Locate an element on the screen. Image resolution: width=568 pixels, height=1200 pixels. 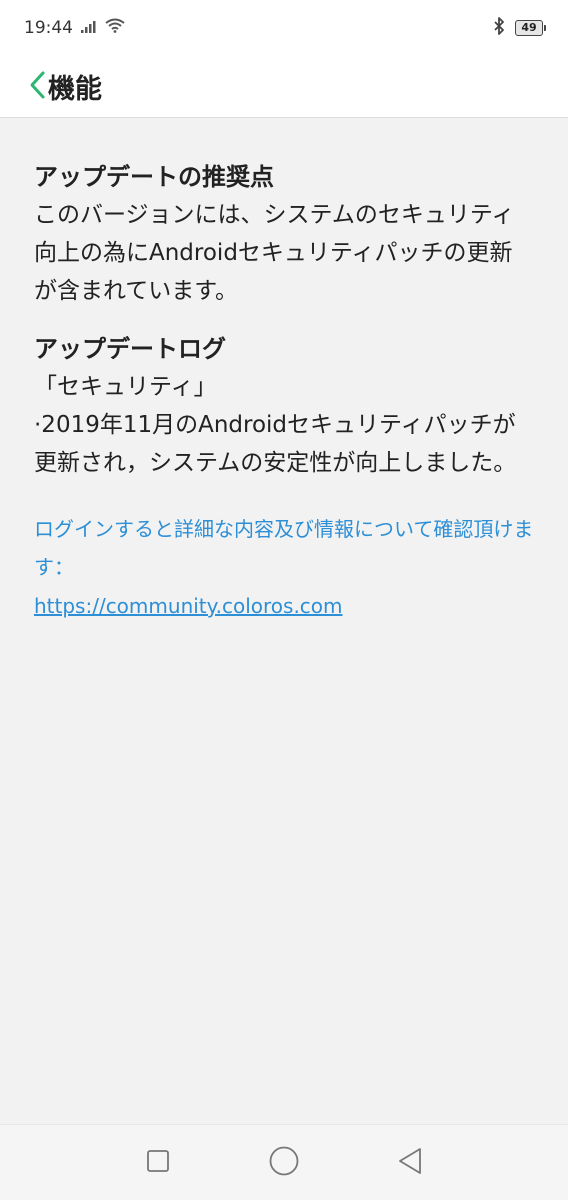
recommend-title: アップデートの推奨点 is located at coordinates (154, 177).